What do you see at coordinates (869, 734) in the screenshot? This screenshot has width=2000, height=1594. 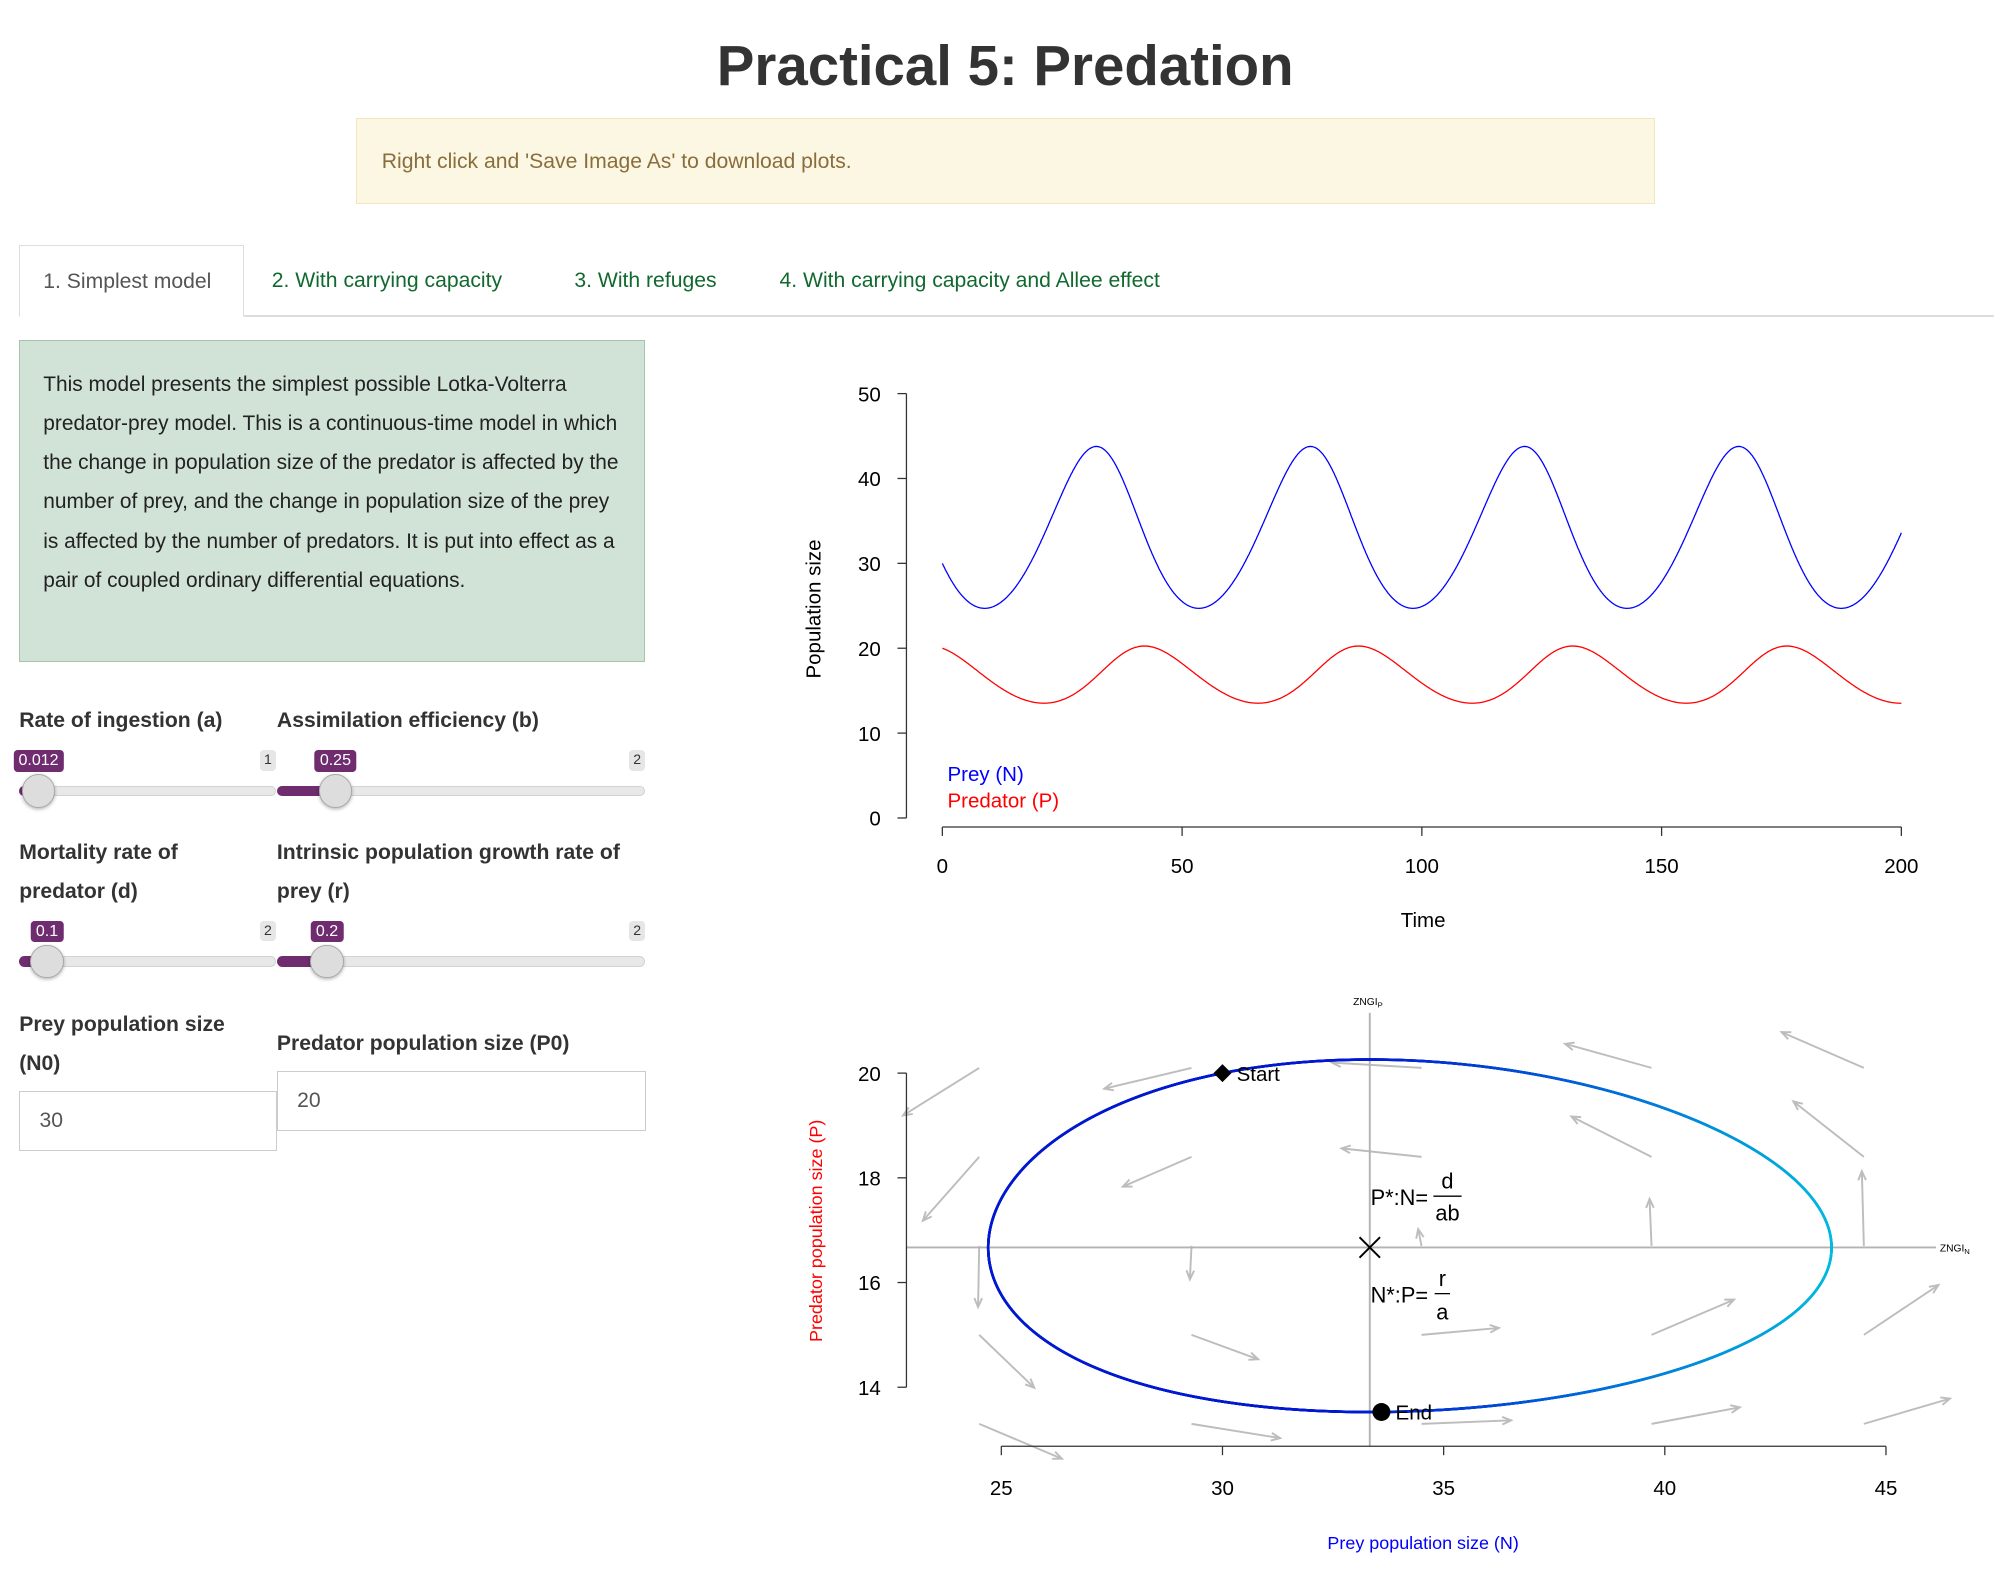 I see `y-tick-label: 10` at bounding box center [869, 734].